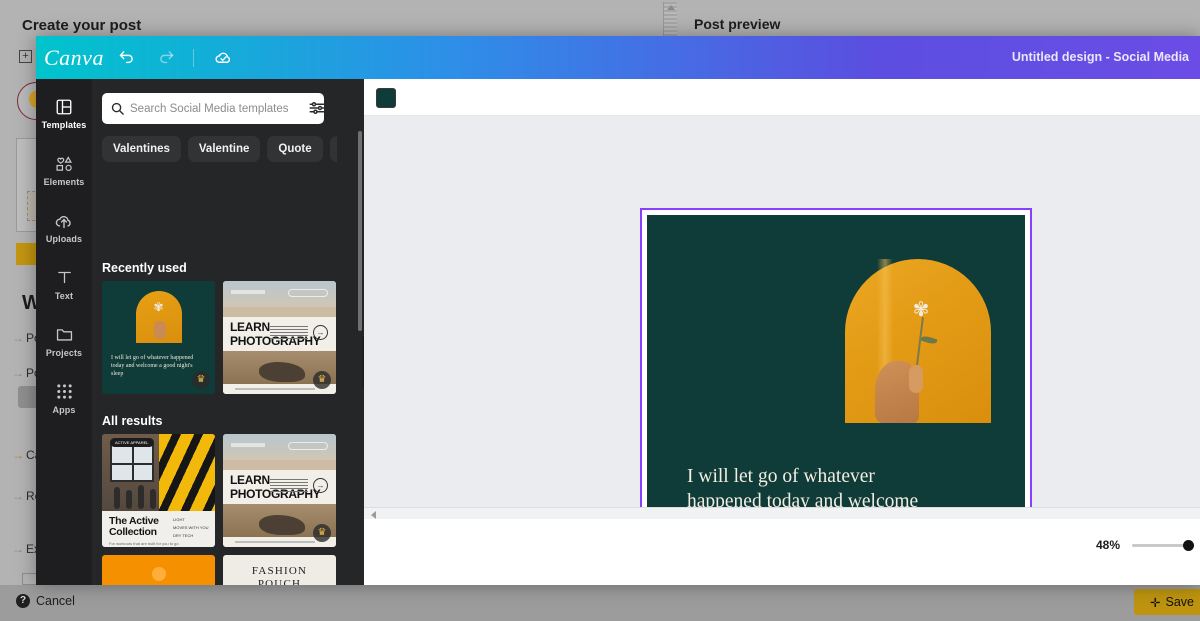 This screenshot has width=1200, height=621. What do you see at coordinates (360, 231) in the screenshot?
I see `panel-scrollbar` at bounding box center [360, 231].